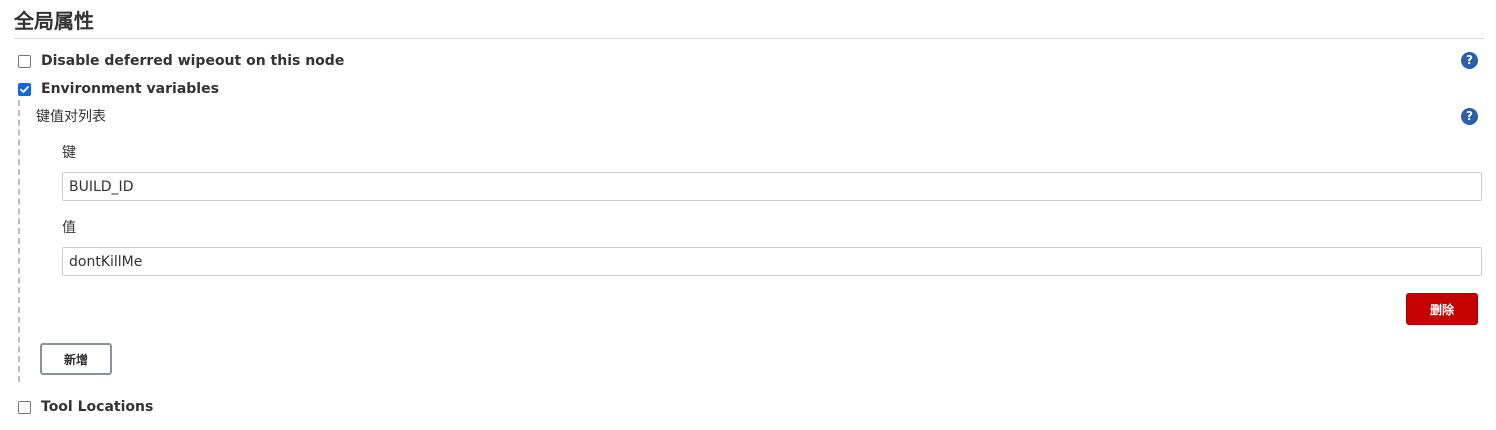  Describe the element at coordinates (130, 89) in the screenshot. I see `env-vars-label: Environment variables` at that location.